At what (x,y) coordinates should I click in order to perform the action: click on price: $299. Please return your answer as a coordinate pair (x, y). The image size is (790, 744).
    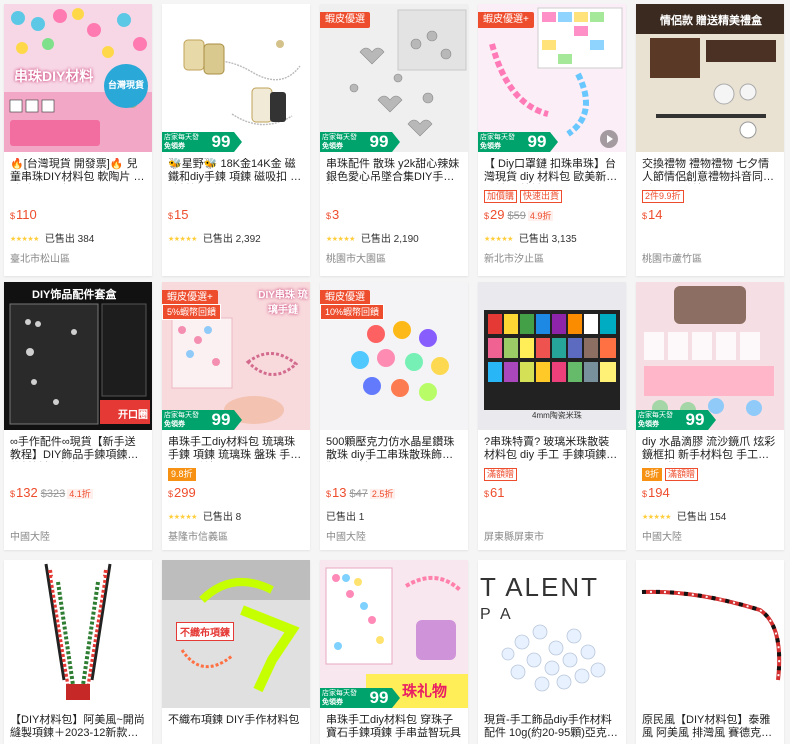
    Looking at the image, I should click on (182, 492).